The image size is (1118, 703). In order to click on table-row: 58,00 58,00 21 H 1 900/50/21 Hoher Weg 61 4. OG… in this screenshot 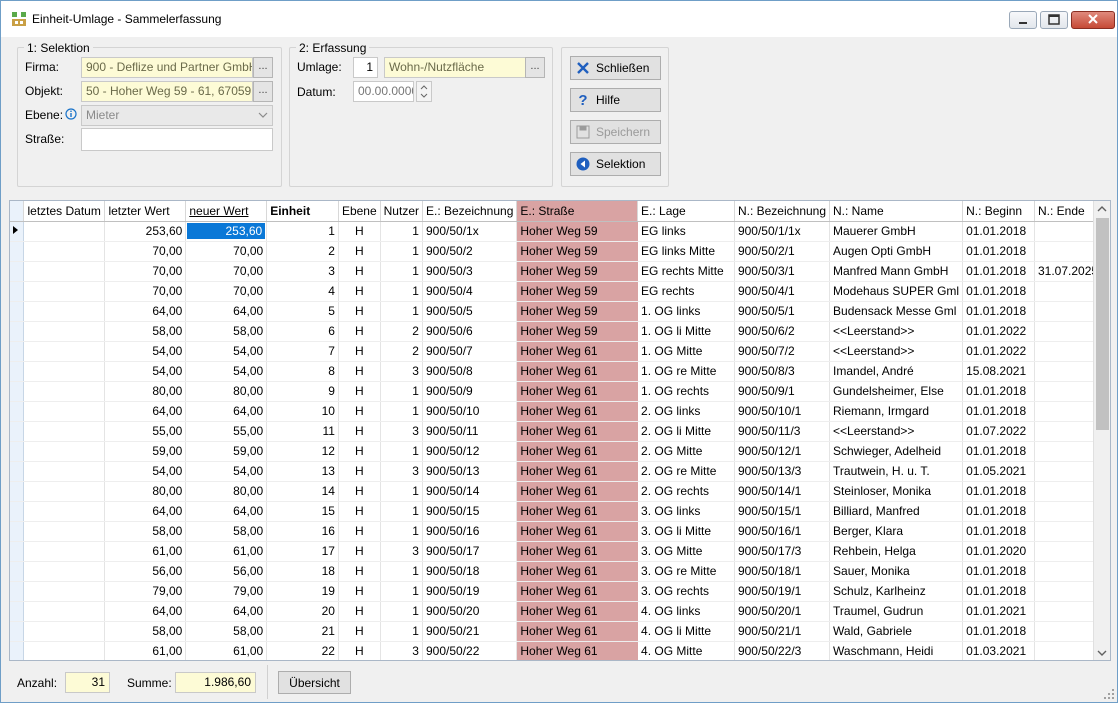, I will do `click(560, 631)`.